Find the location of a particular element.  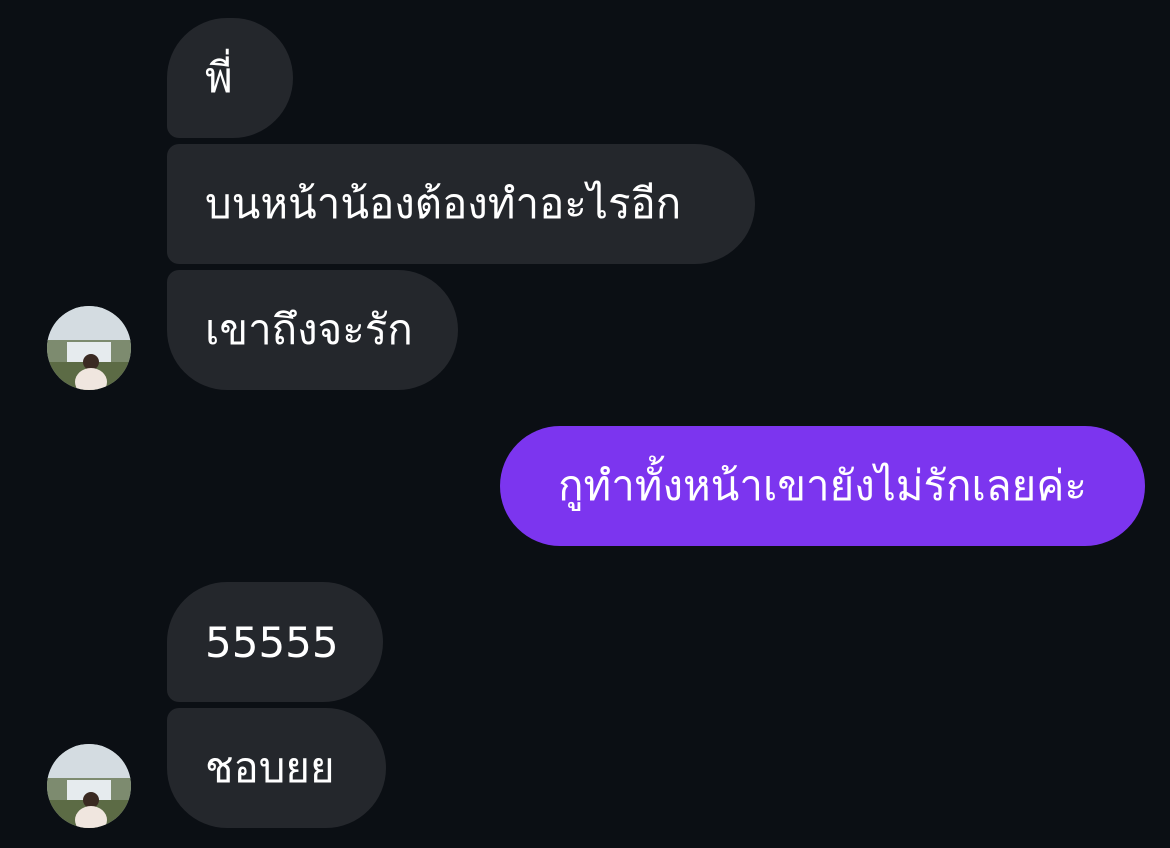

incoming-message: เขาถึงจะรัก is located at coordinates (312, 330).